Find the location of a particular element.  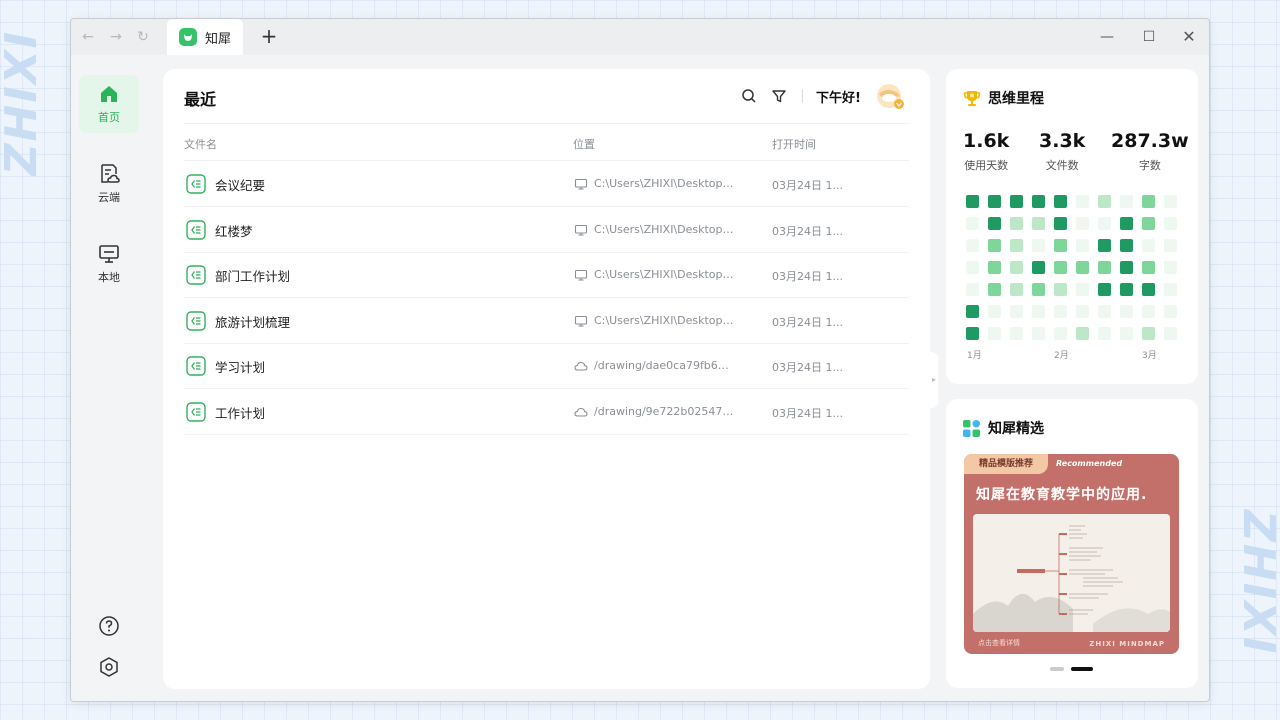

close-window-button: ✕ is located at coordinates (1189, 37).